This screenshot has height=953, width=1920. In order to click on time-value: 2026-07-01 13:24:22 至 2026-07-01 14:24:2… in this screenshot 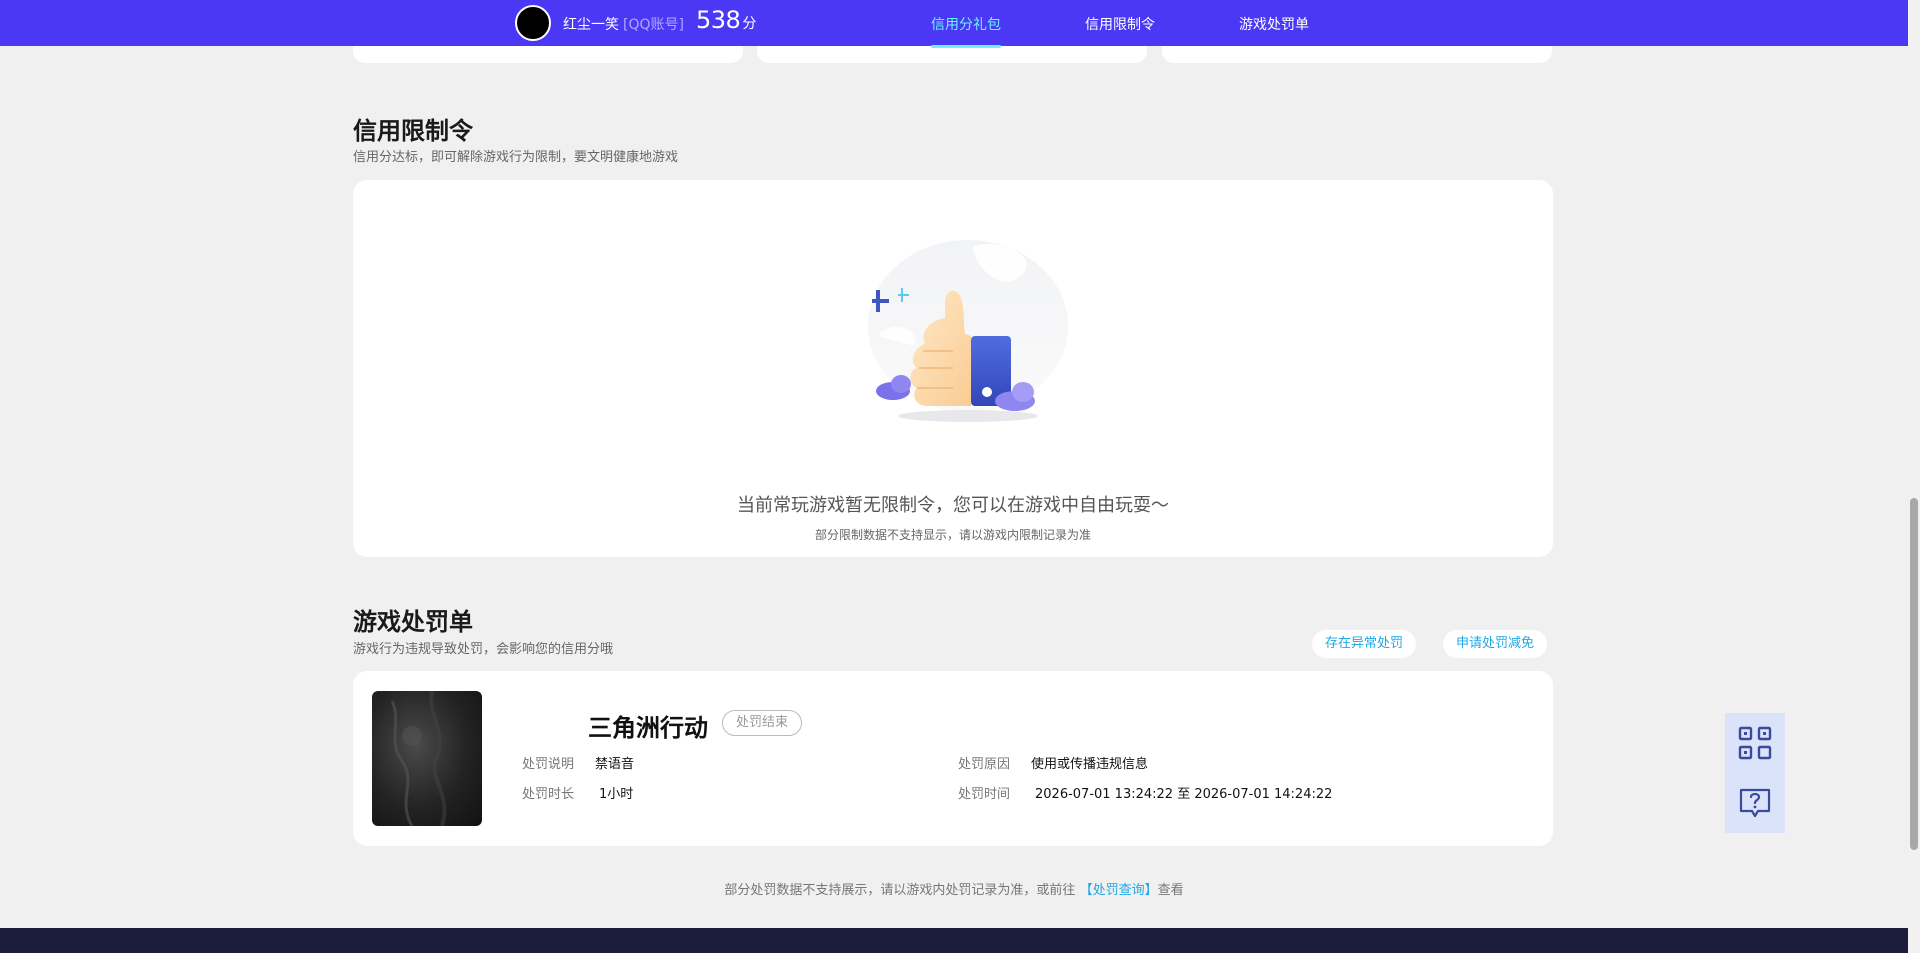, I will do `click(1184, 794)`.